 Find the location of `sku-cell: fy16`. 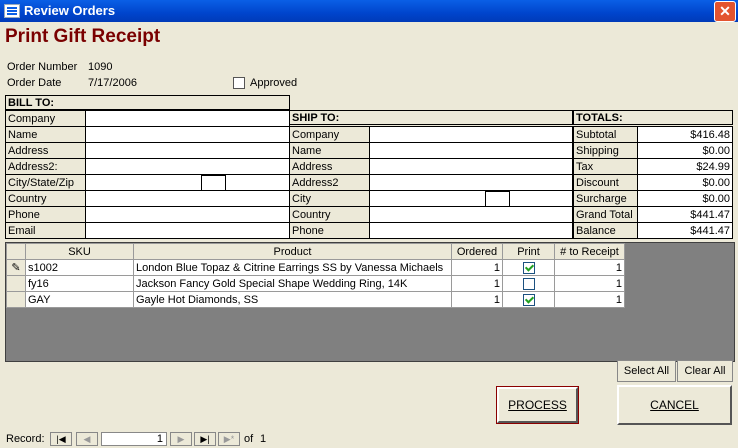

sku-cell: fy16 is located at coordinates (79, 283).